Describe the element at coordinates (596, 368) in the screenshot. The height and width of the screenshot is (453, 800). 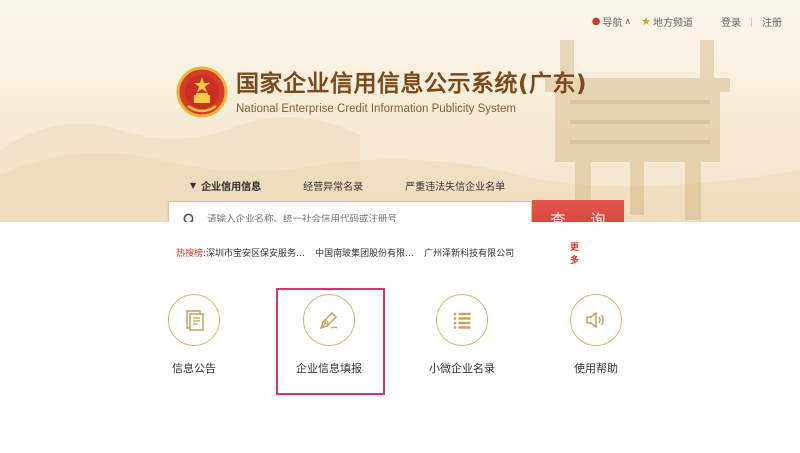
I see `feature-label: 使用帮助` at that location.